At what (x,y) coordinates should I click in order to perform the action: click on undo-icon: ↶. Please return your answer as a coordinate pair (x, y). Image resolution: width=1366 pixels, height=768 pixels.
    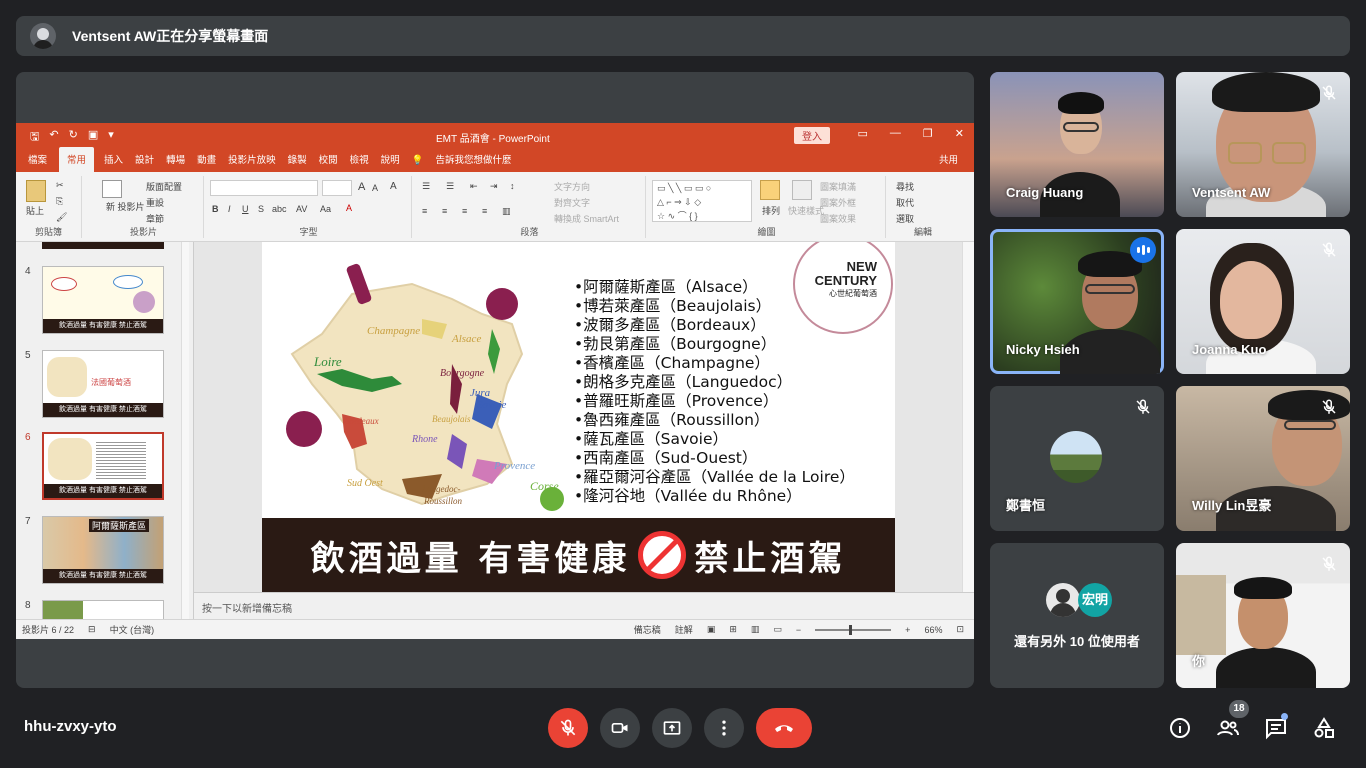
    Looking at the image, I should click on (53, 137).